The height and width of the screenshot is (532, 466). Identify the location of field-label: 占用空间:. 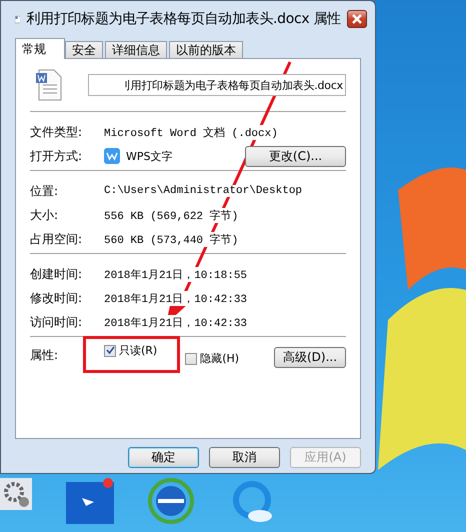
(57, 239).